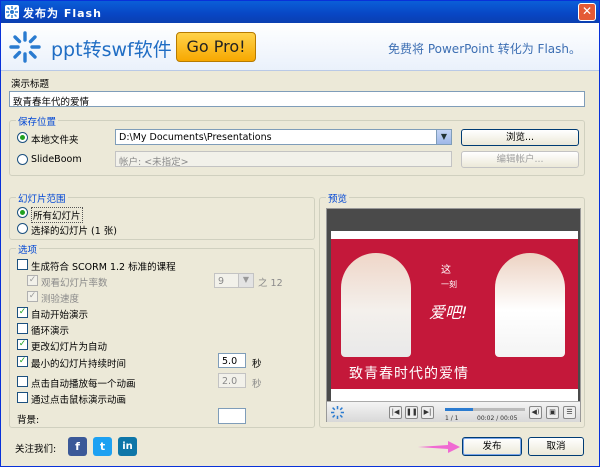  What do you see at coordinates (22, 361) in the screenshot?
I see `min-duration-checkbox: ✓` at bounding box center [22, 361].